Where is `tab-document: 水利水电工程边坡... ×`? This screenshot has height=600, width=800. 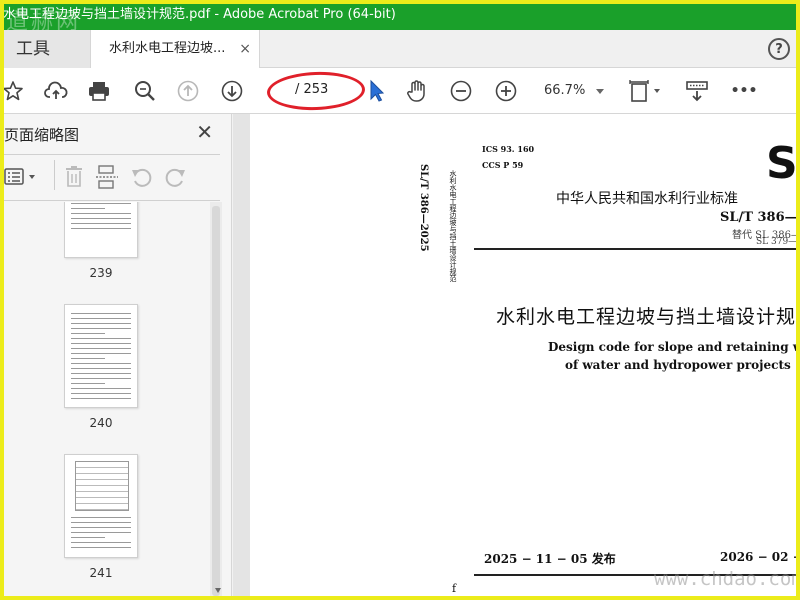
tab-document: 水利水电工程边坡... × is located at coordinates (175, 49).